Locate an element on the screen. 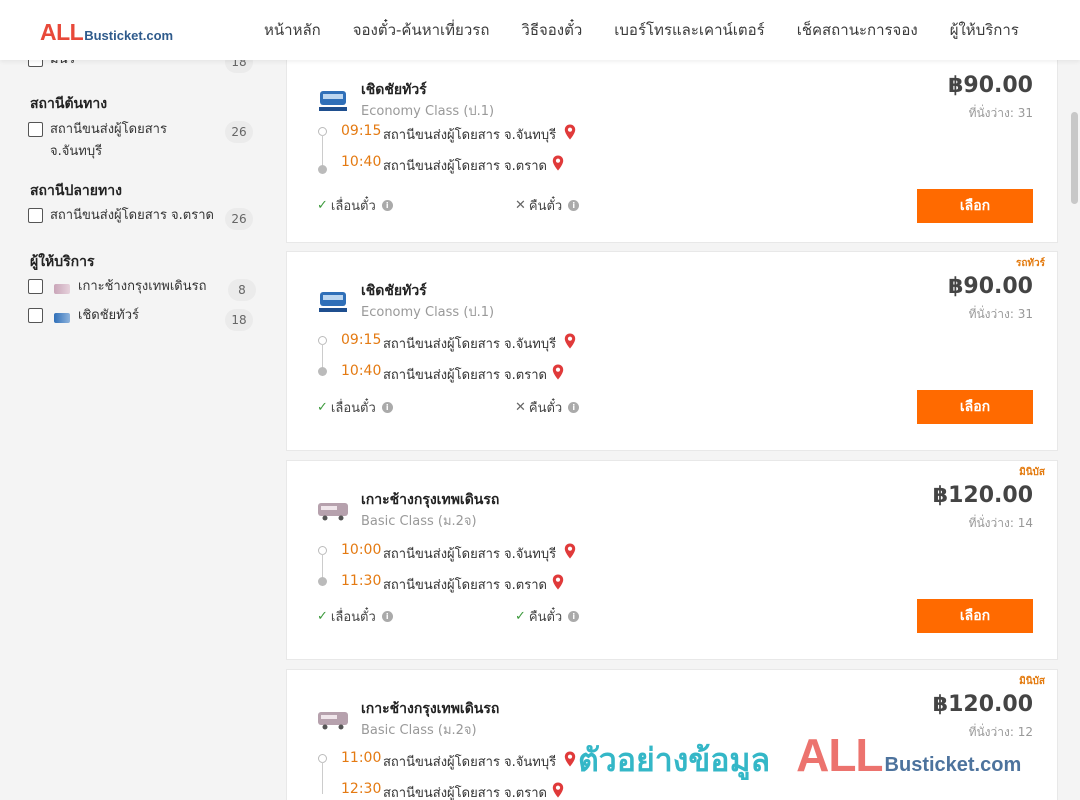  filter-count-badge: 18 is located at coordinates (239, 320).